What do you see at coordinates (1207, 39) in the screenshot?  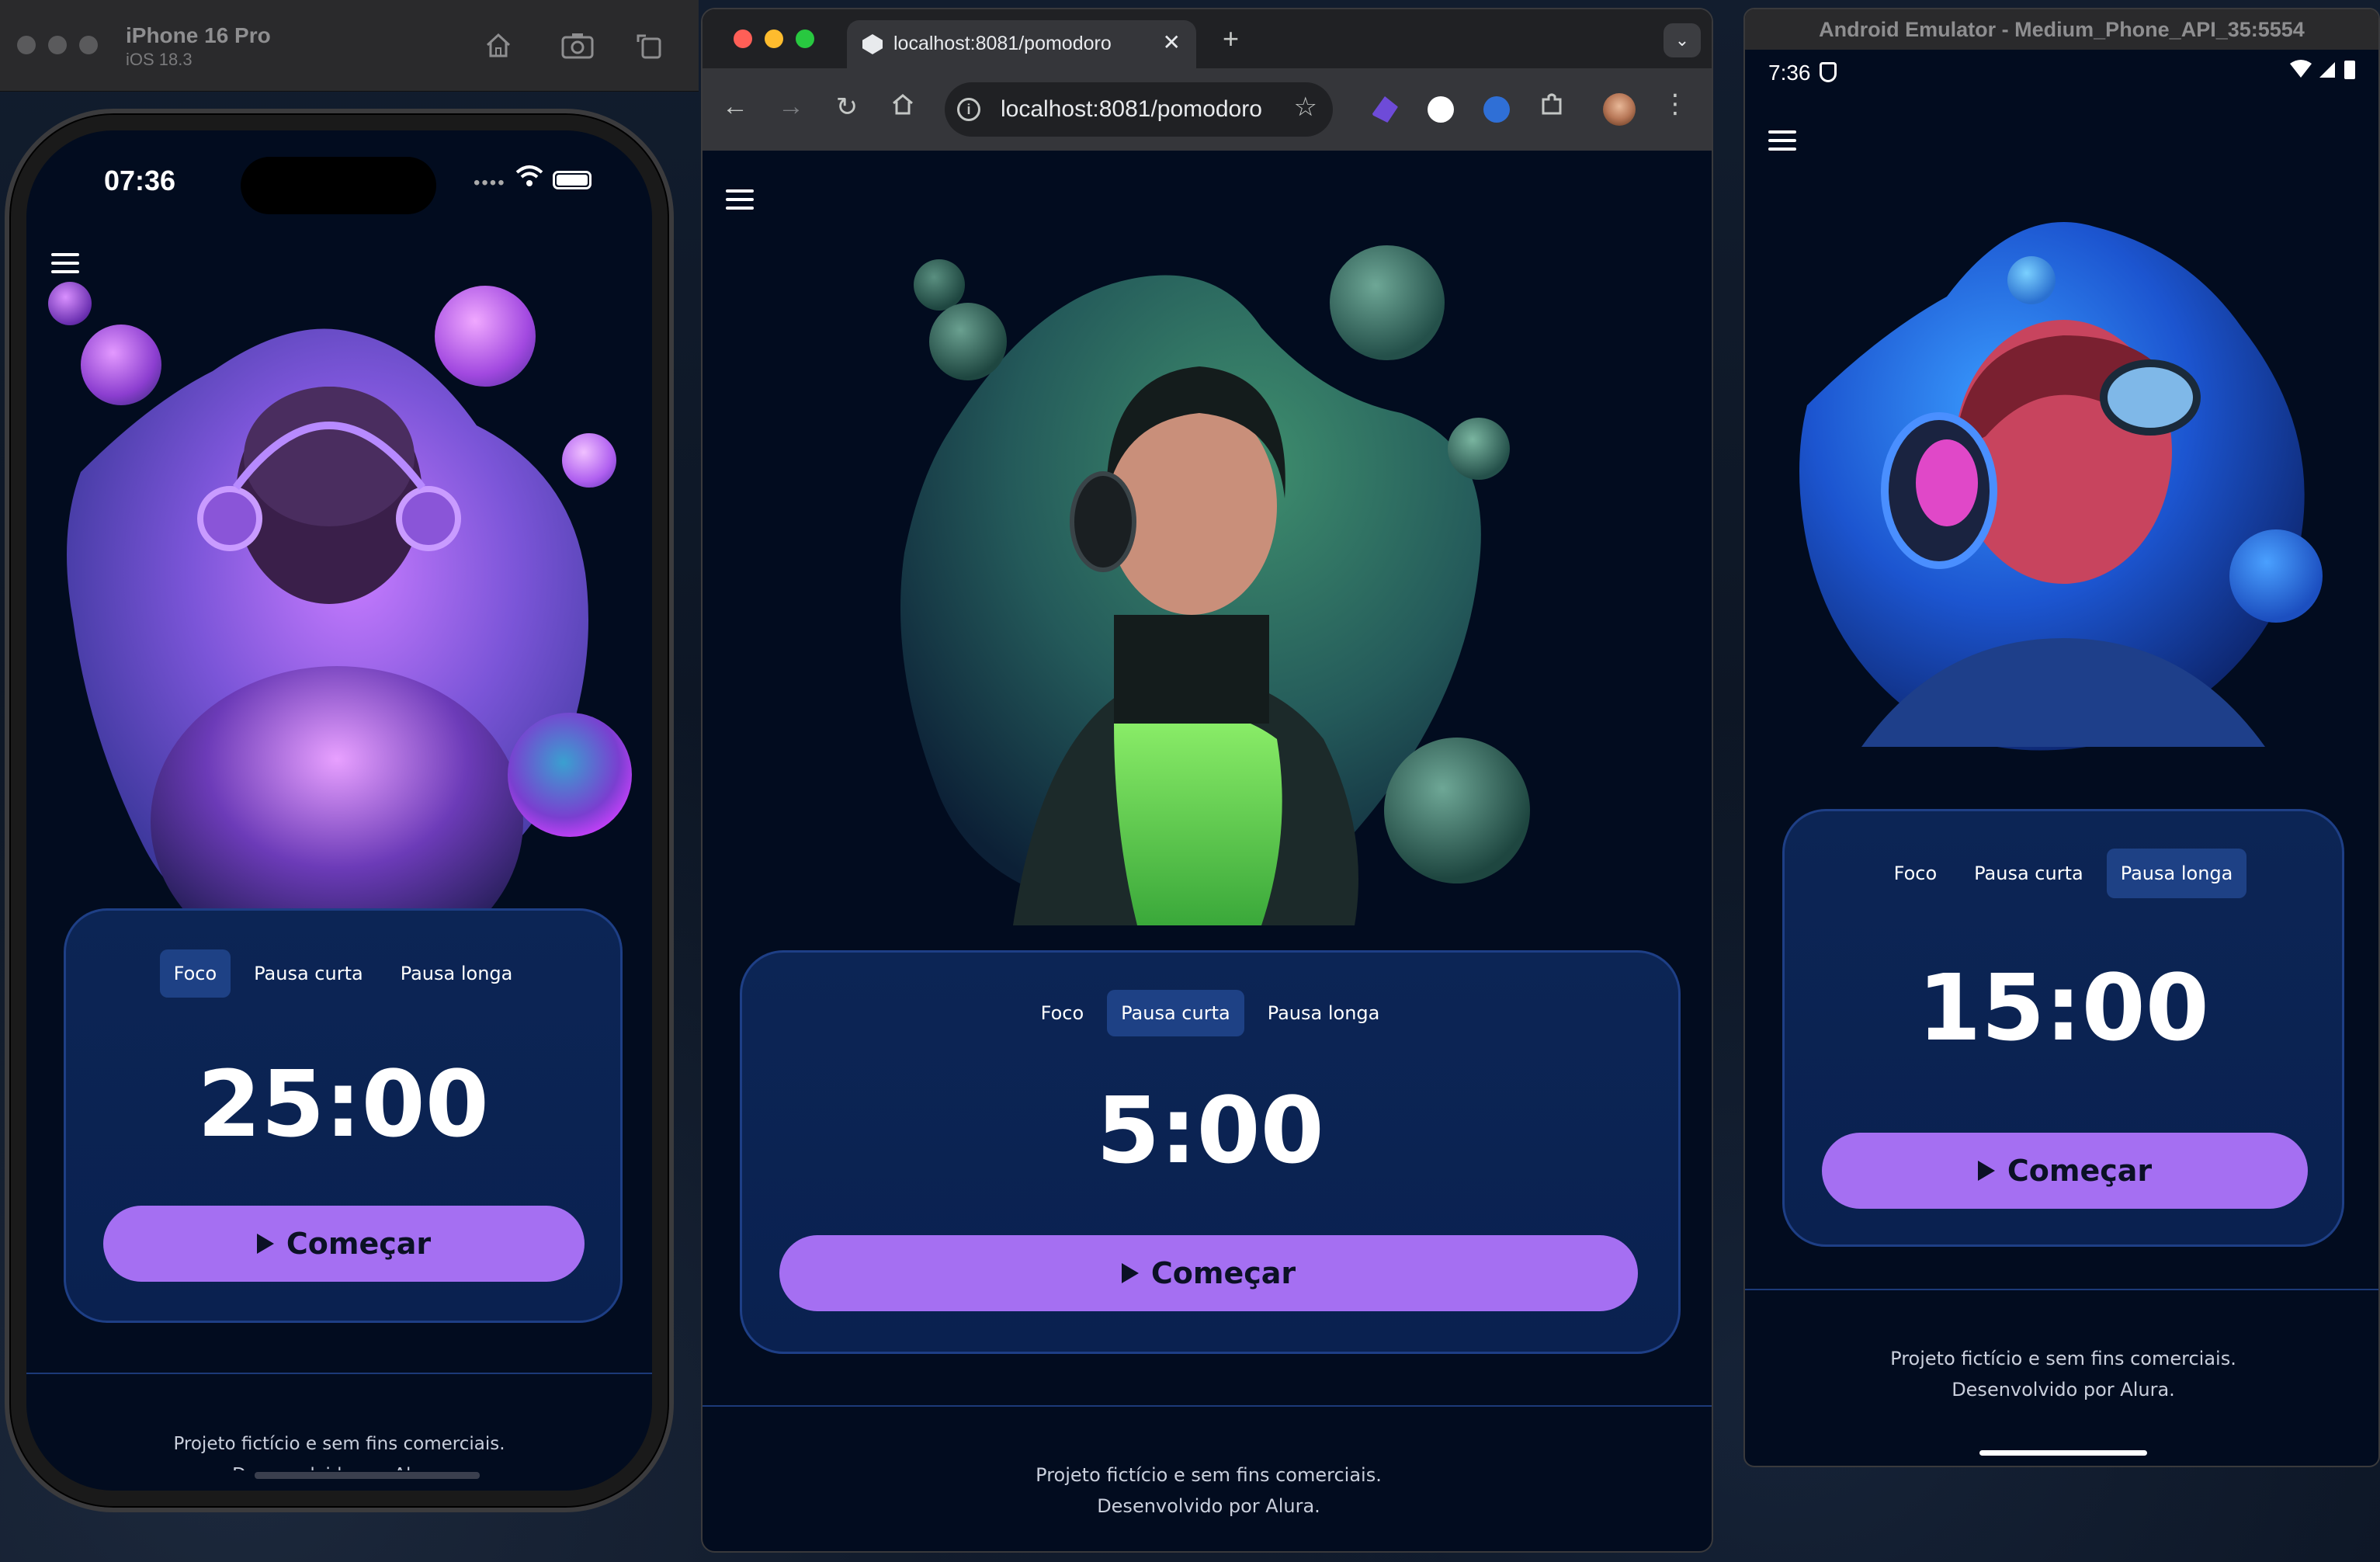 I see `chrome-tabstrip: localhost:8081/pomodoro ✕ + ⌄` at bounding box center [1207, 39].